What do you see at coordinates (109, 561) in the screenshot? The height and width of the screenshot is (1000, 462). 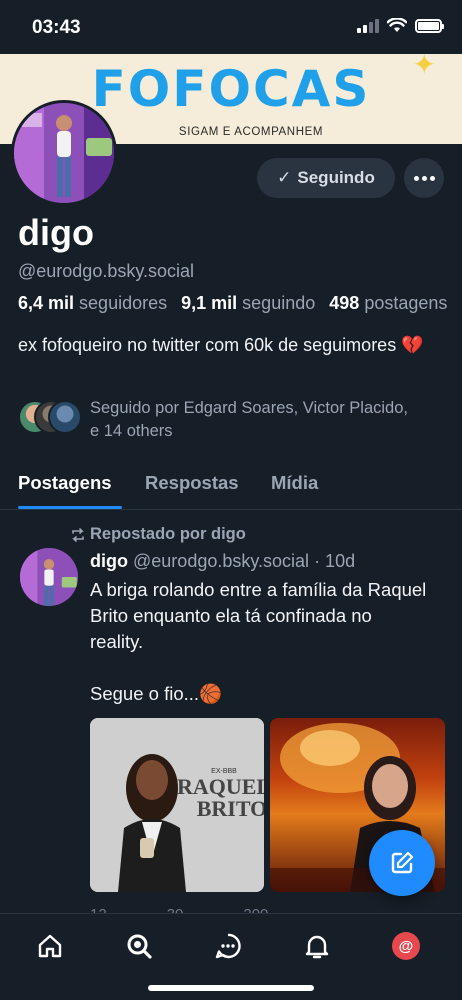 I see `post-author-name: digo` at bounding box center [109, 561].